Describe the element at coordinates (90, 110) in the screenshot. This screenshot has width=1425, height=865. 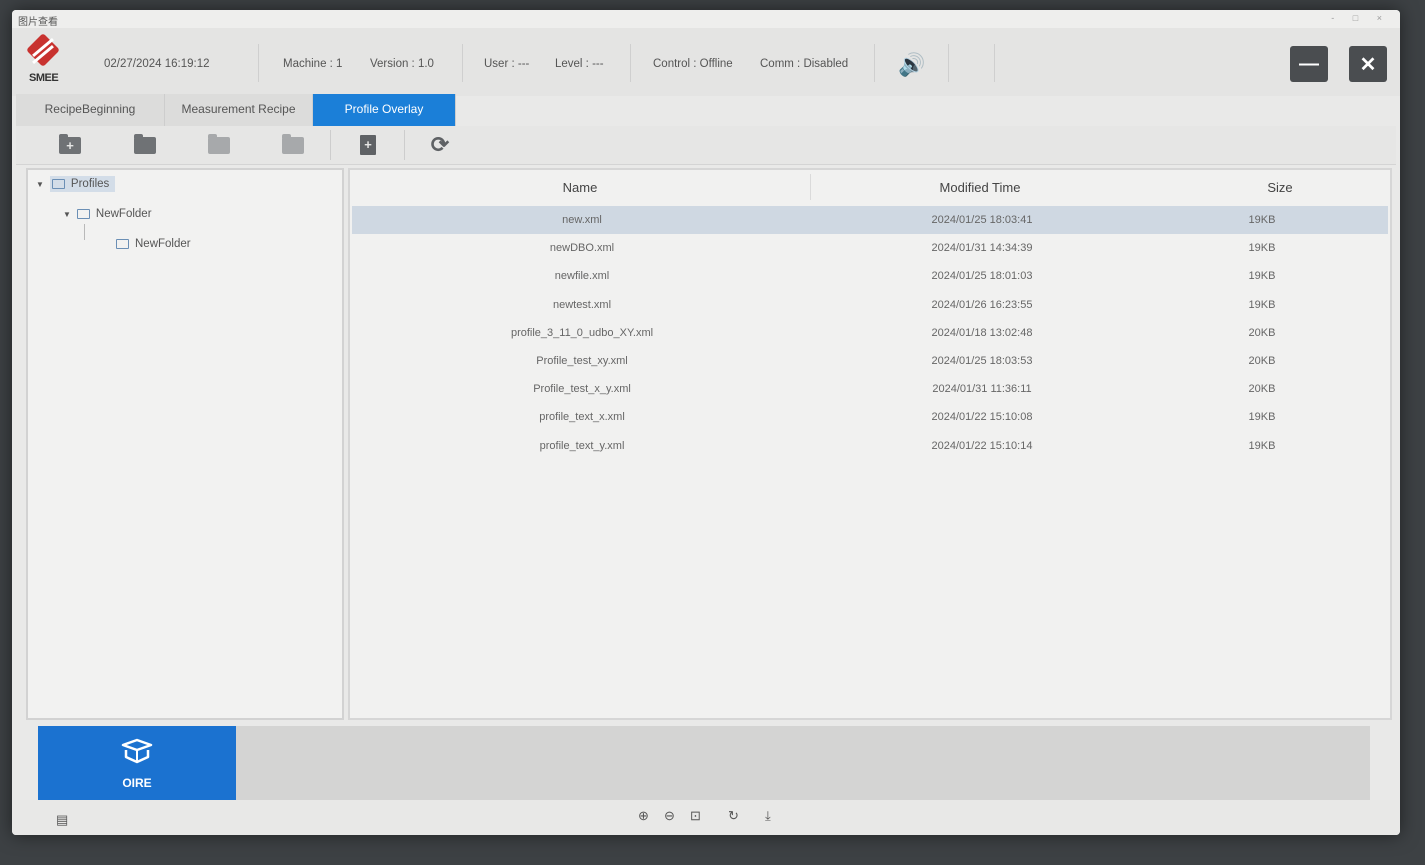
I see `tab-recipe-beginning: RecipeBeginning` at that location.